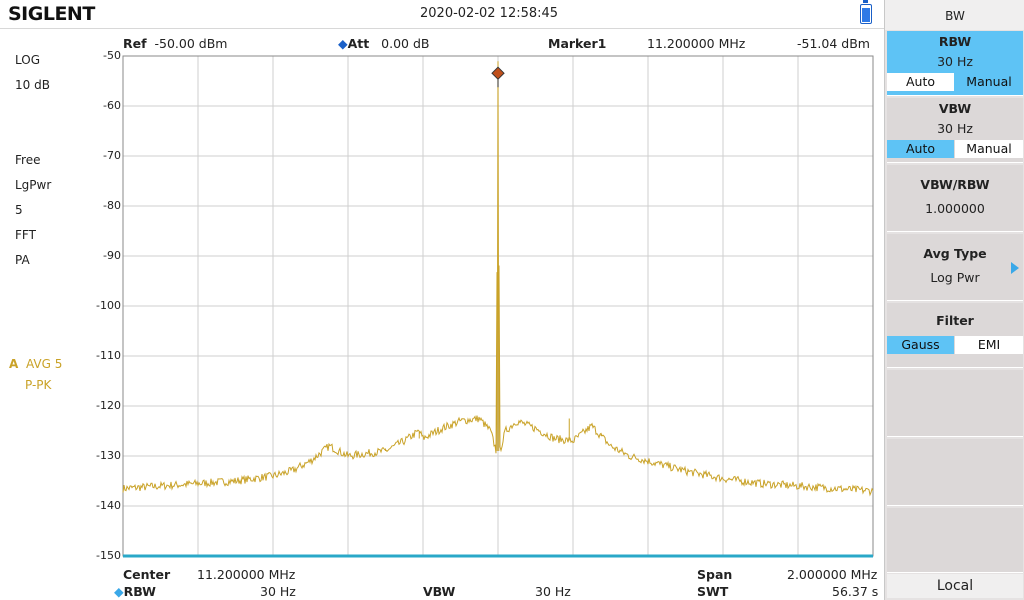 Image resolution: width=1024 pixels, height=600 pixels. I want to click on avg-type-softkey: Avg Type Log Pwr, so click(955, 267).